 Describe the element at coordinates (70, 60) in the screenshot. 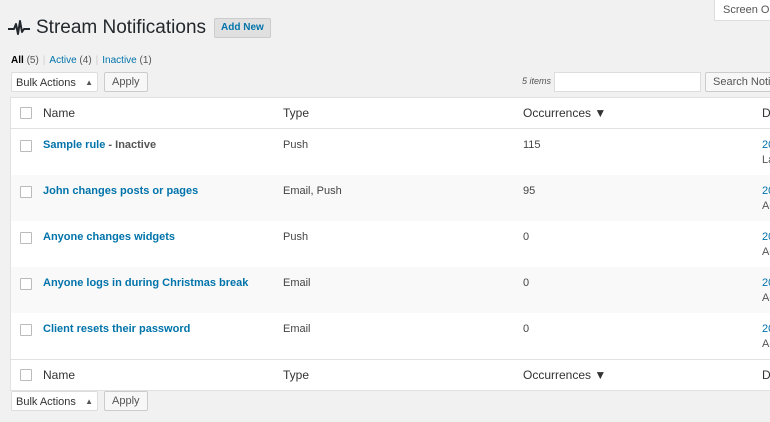

I see `filter-active: Active (4)` at that location.